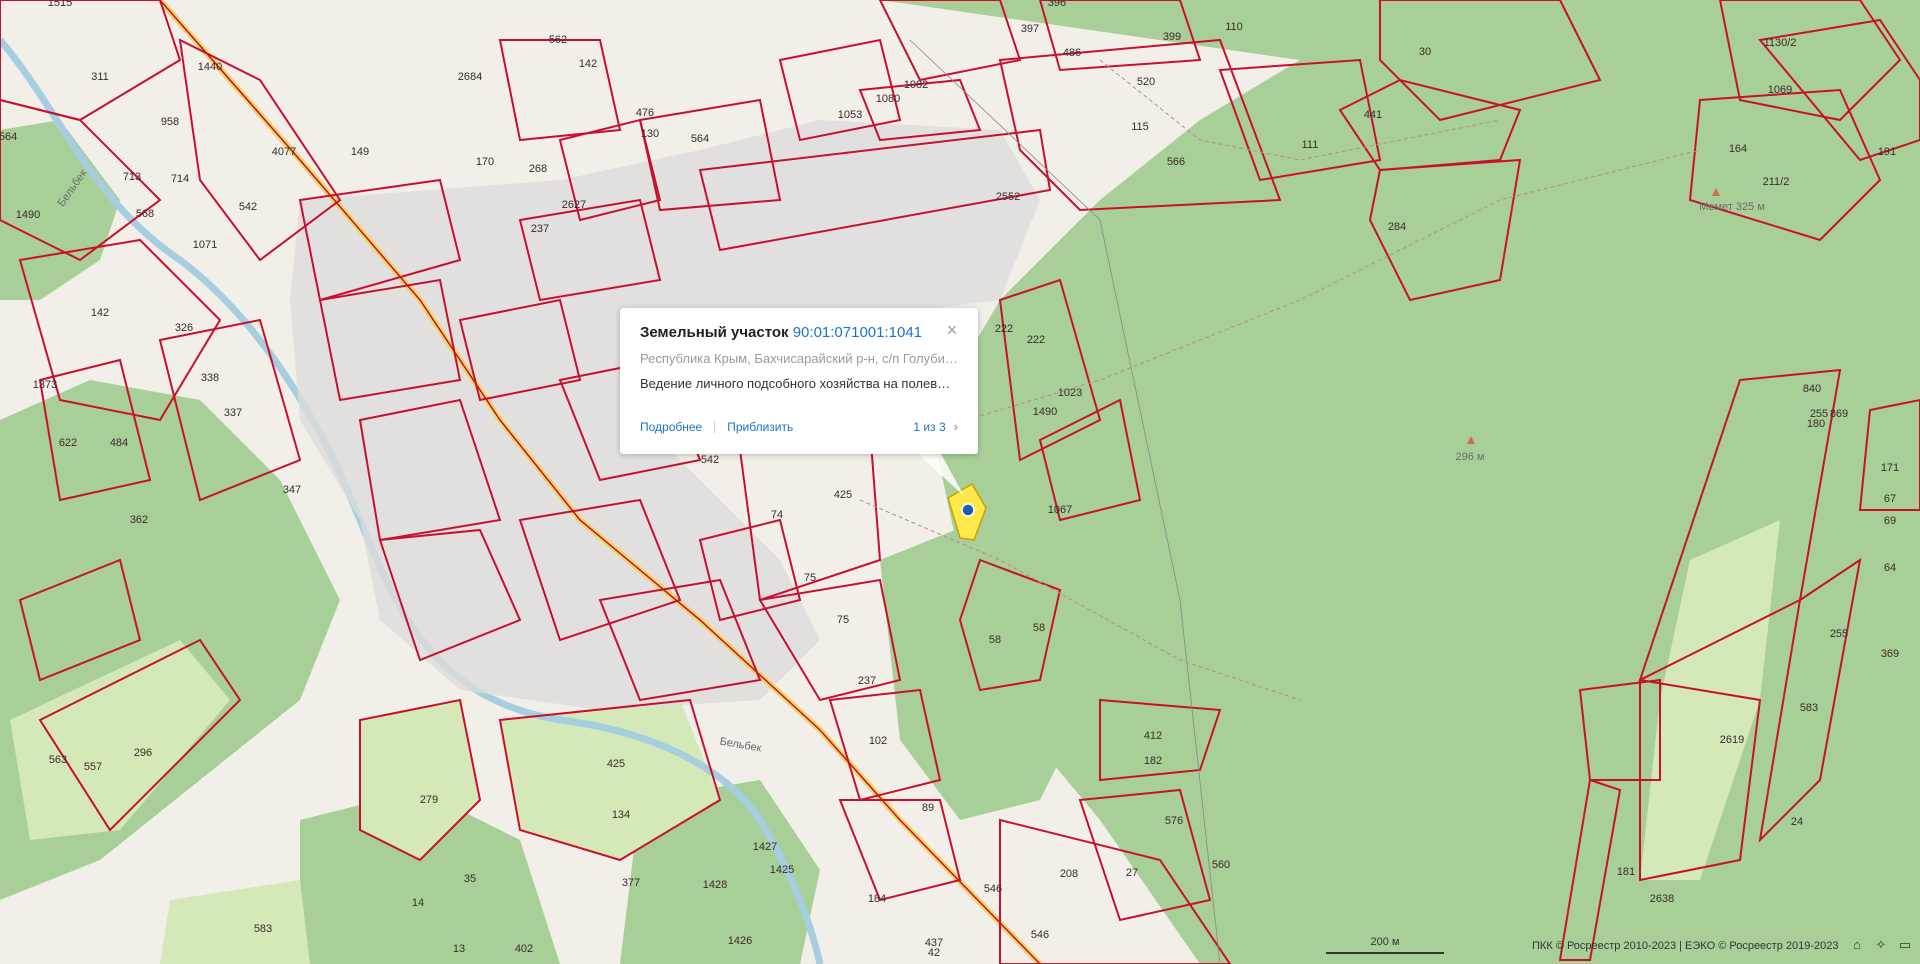  I want to click on parcel-label: 1373, so click(45, 385).